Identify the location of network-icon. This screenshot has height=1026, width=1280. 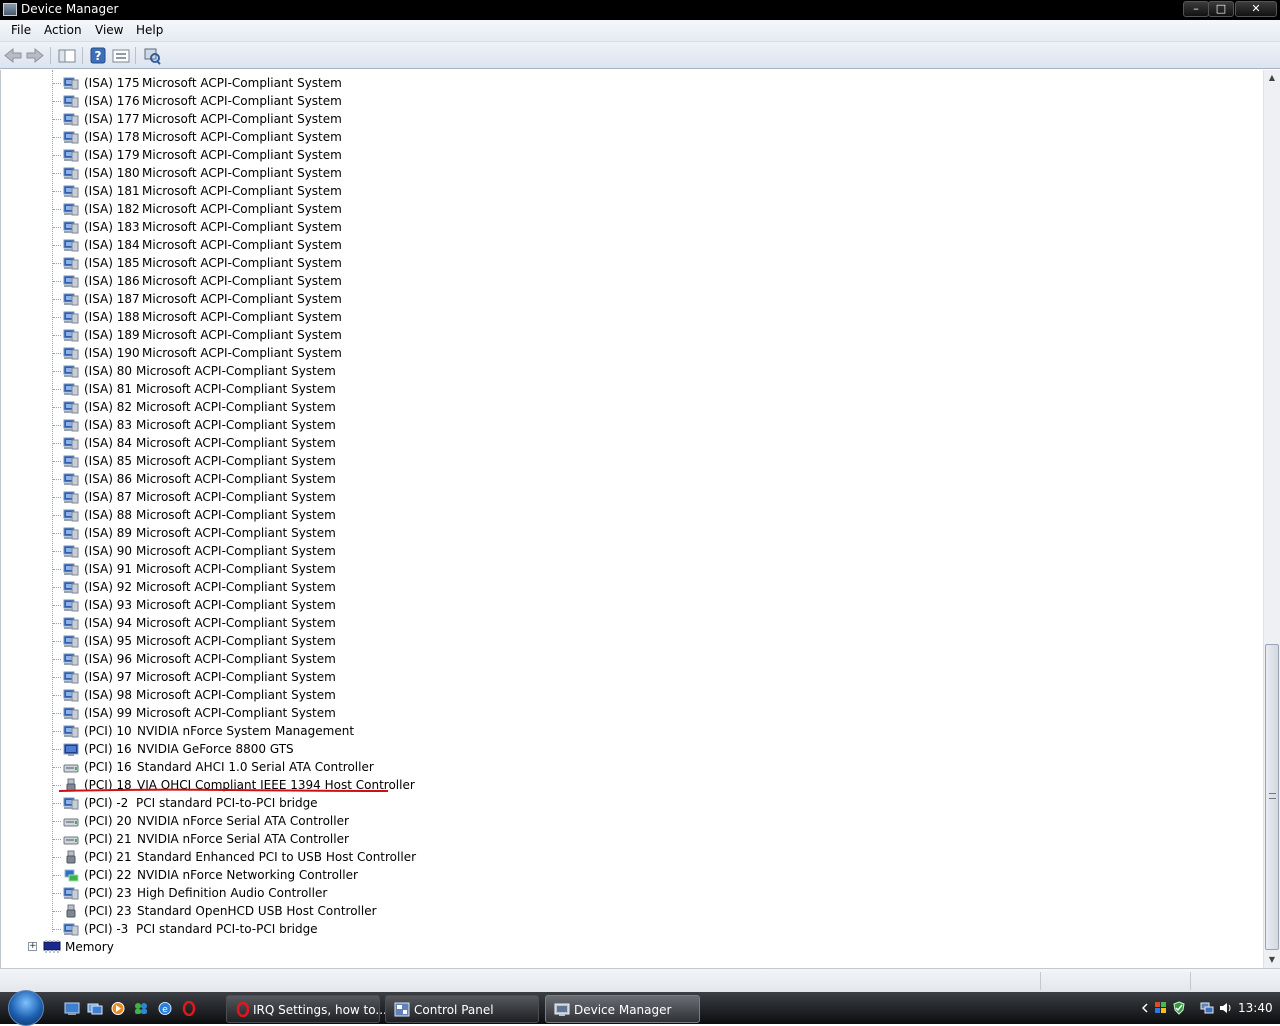
(1207, 1008).